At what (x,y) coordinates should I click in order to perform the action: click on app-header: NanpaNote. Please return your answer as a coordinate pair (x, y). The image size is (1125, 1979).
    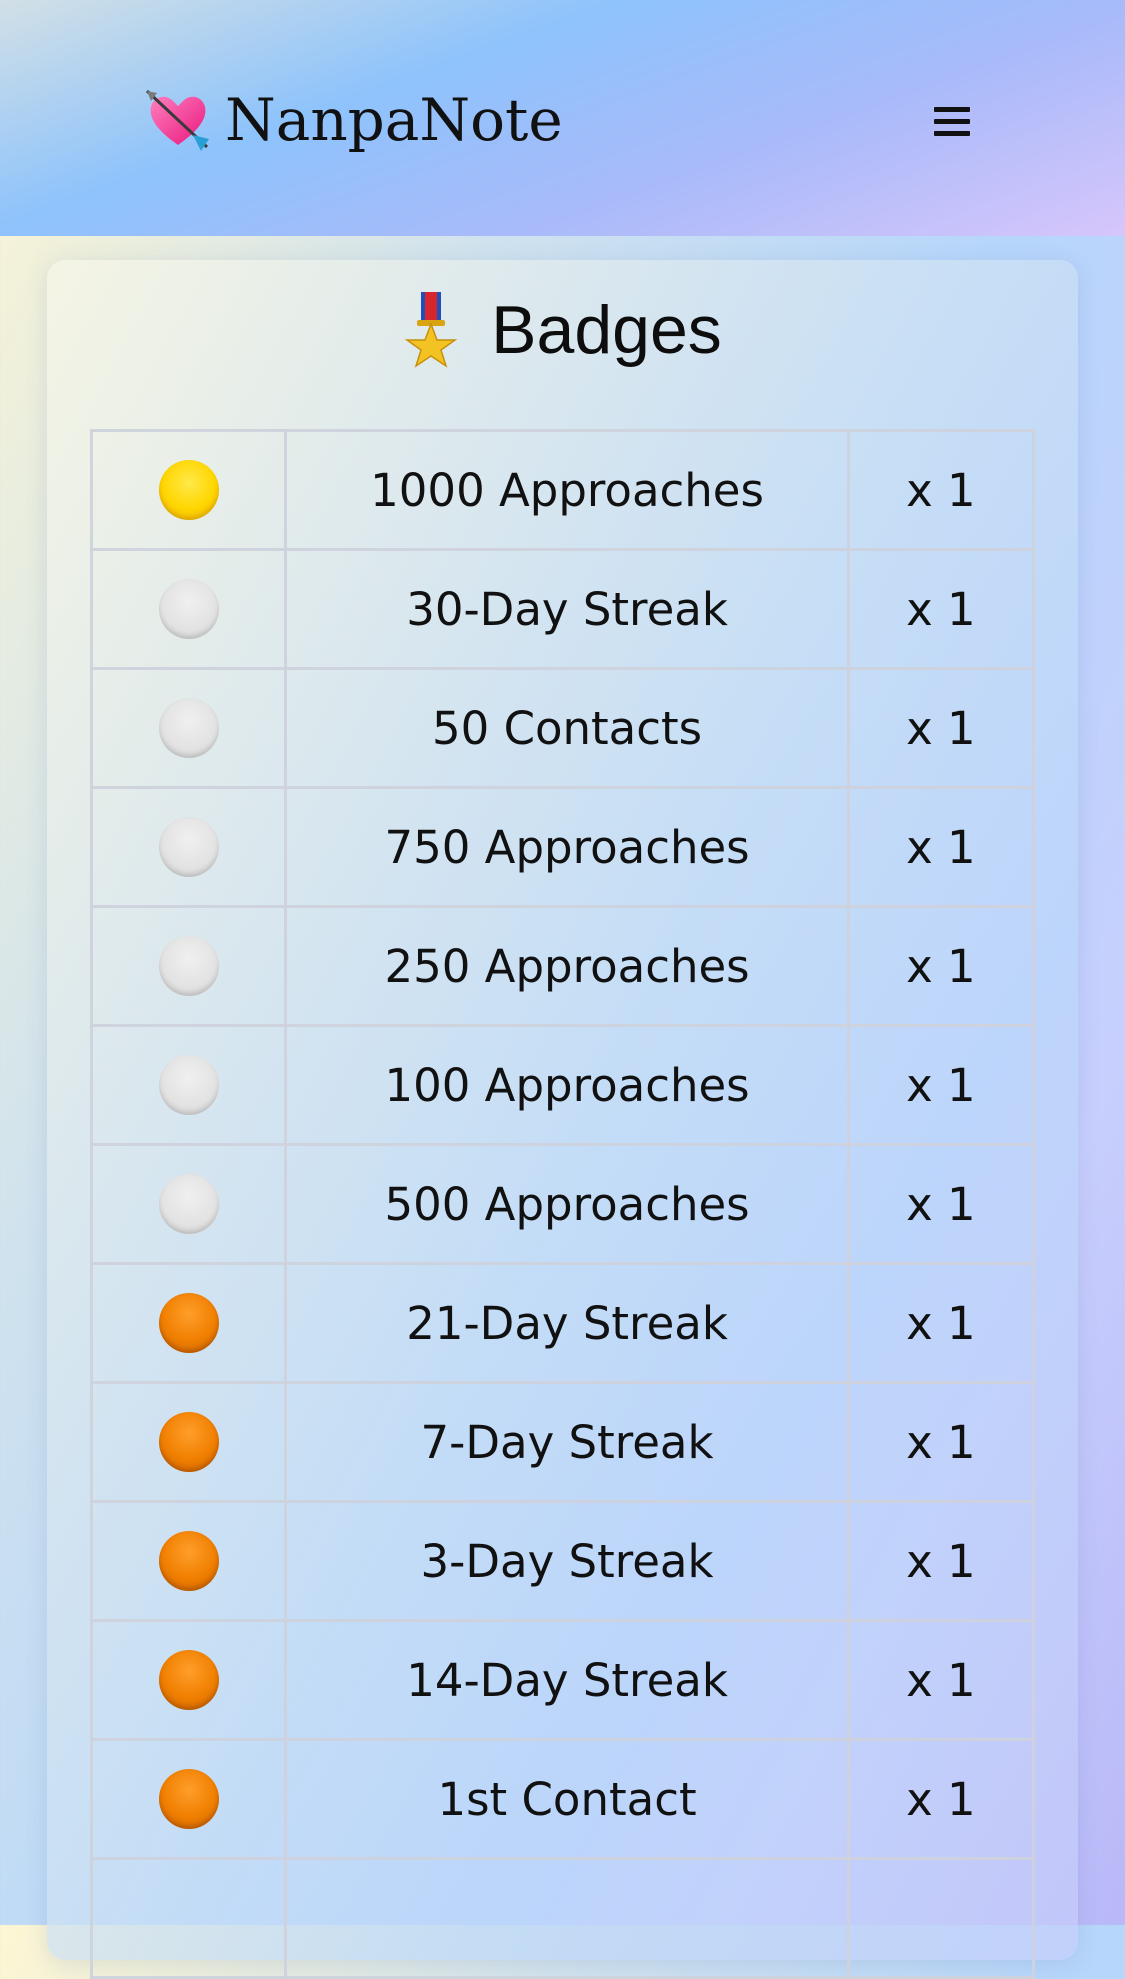
    Looking at the image, I should click on (562, 118).